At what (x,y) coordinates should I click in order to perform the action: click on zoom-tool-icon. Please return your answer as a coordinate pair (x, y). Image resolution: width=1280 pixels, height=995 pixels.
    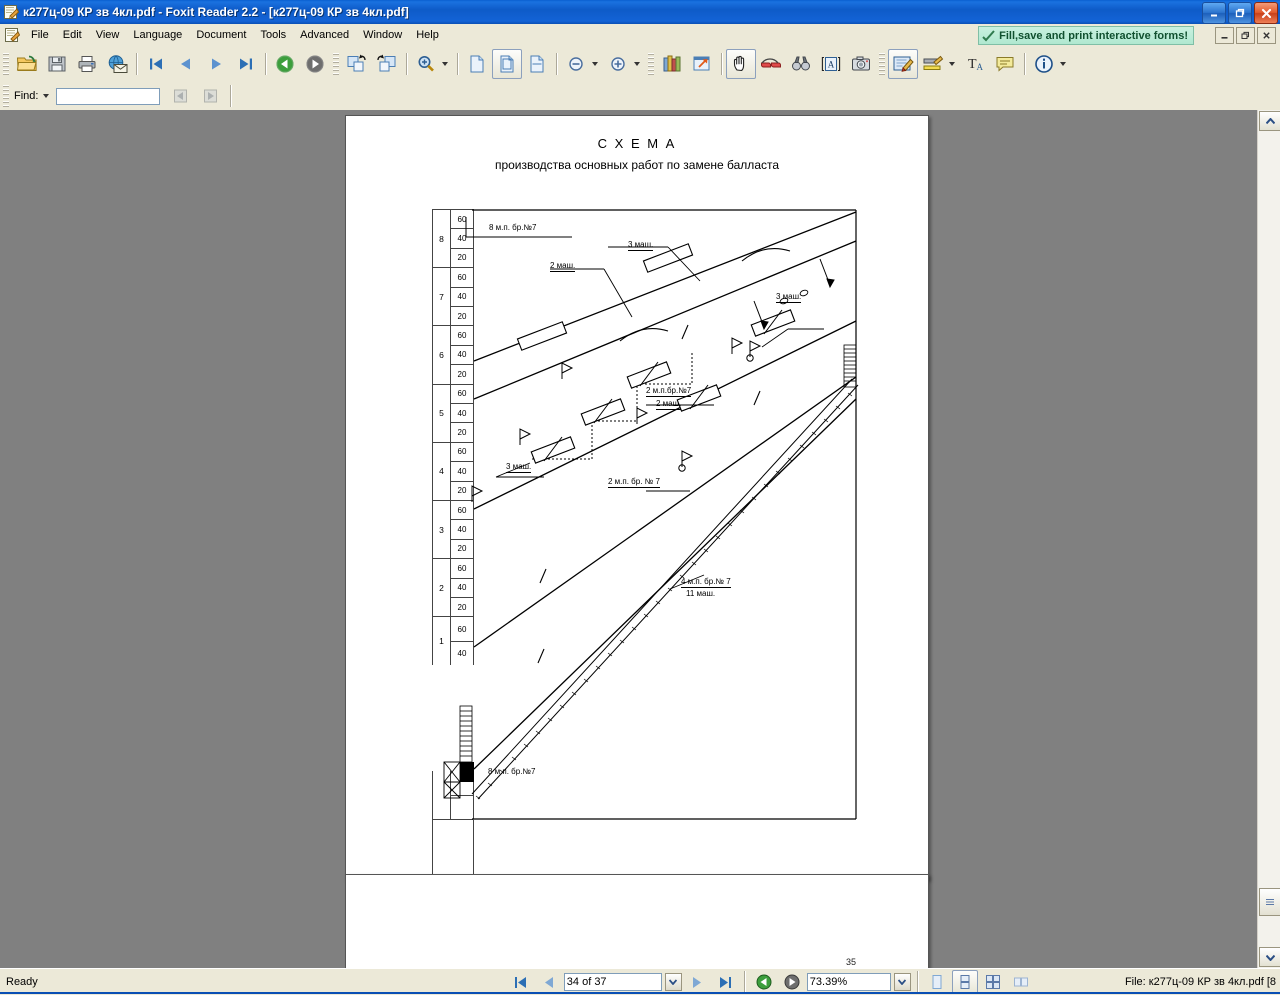
    Looking at the image, I should click on (426, 64).